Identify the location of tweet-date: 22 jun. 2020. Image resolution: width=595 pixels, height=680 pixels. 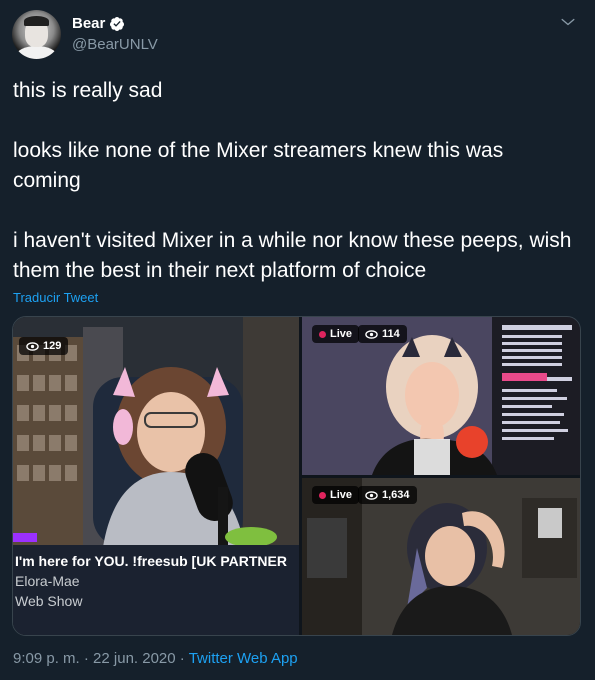
(134, 658).